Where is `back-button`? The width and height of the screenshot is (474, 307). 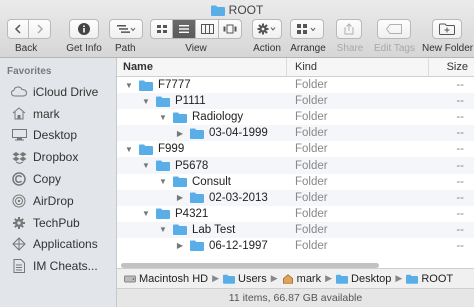
back-button is located at coordinates (18, 29).